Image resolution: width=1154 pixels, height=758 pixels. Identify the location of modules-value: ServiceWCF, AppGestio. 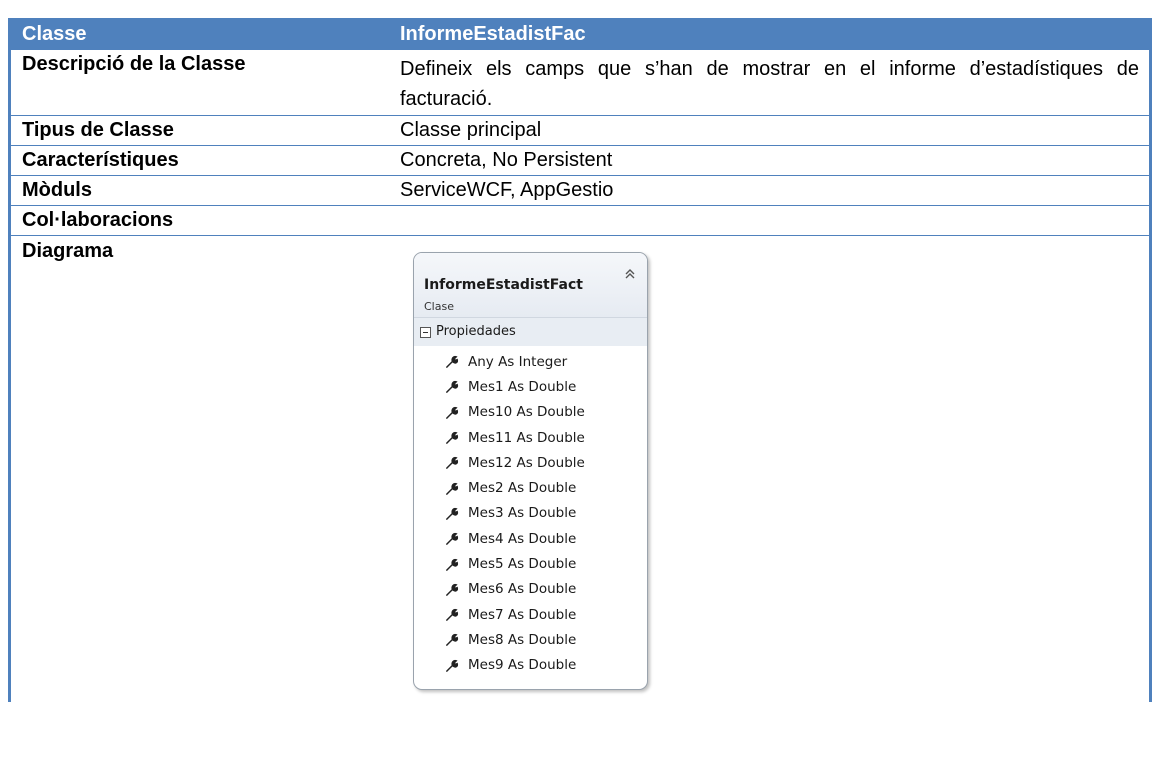
(507, 190).